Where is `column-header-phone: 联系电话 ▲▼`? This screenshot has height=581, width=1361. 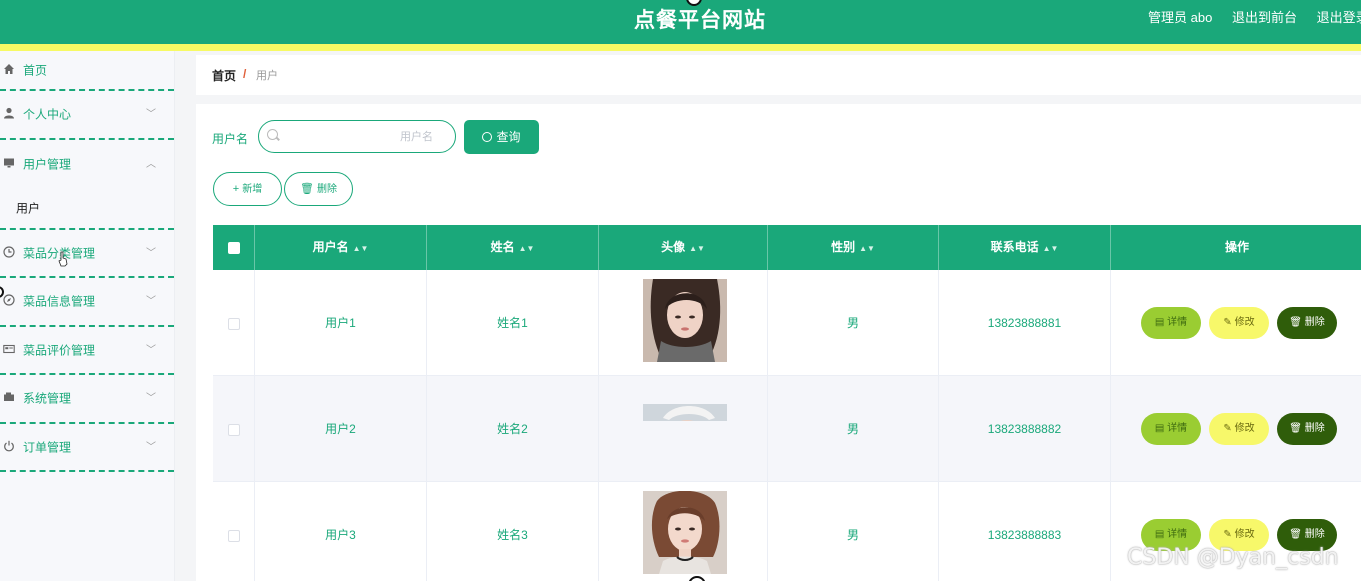
column-header-phone: 联系电话 ▲▼ is located at coordinates (1025, 247).